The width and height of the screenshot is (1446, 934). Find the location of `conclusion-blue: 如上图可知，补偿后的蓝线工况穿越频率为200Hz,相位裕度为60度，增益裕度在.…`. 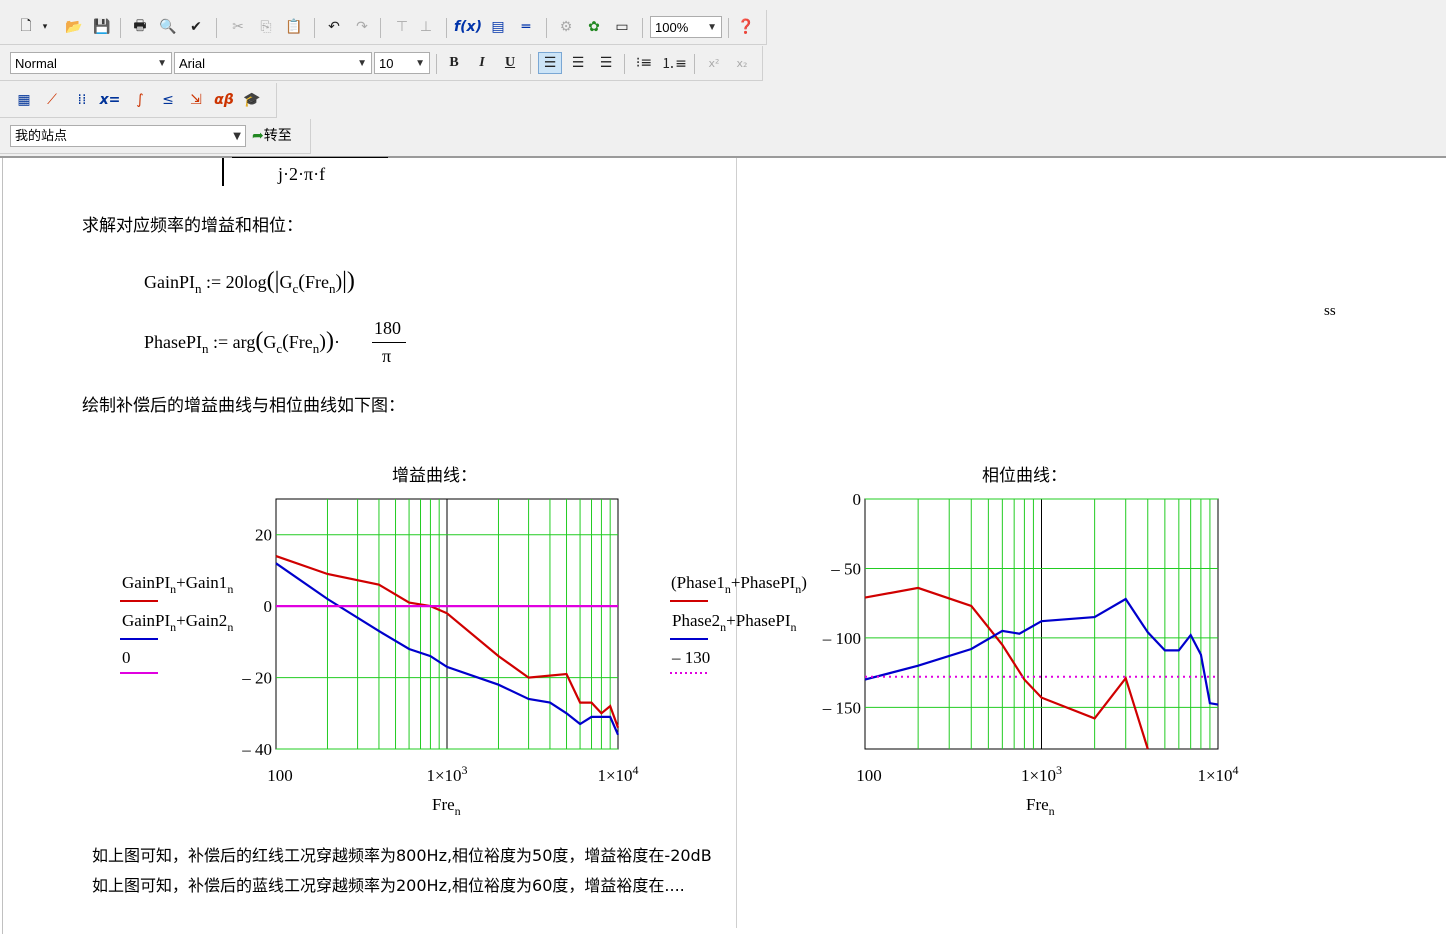

conclusion-blue: 如上图可知，补偿后的蓝线工况穿越频率为200Hz,相位裕度为60度，增益裕度在.… is located at coordinates (388, 884).